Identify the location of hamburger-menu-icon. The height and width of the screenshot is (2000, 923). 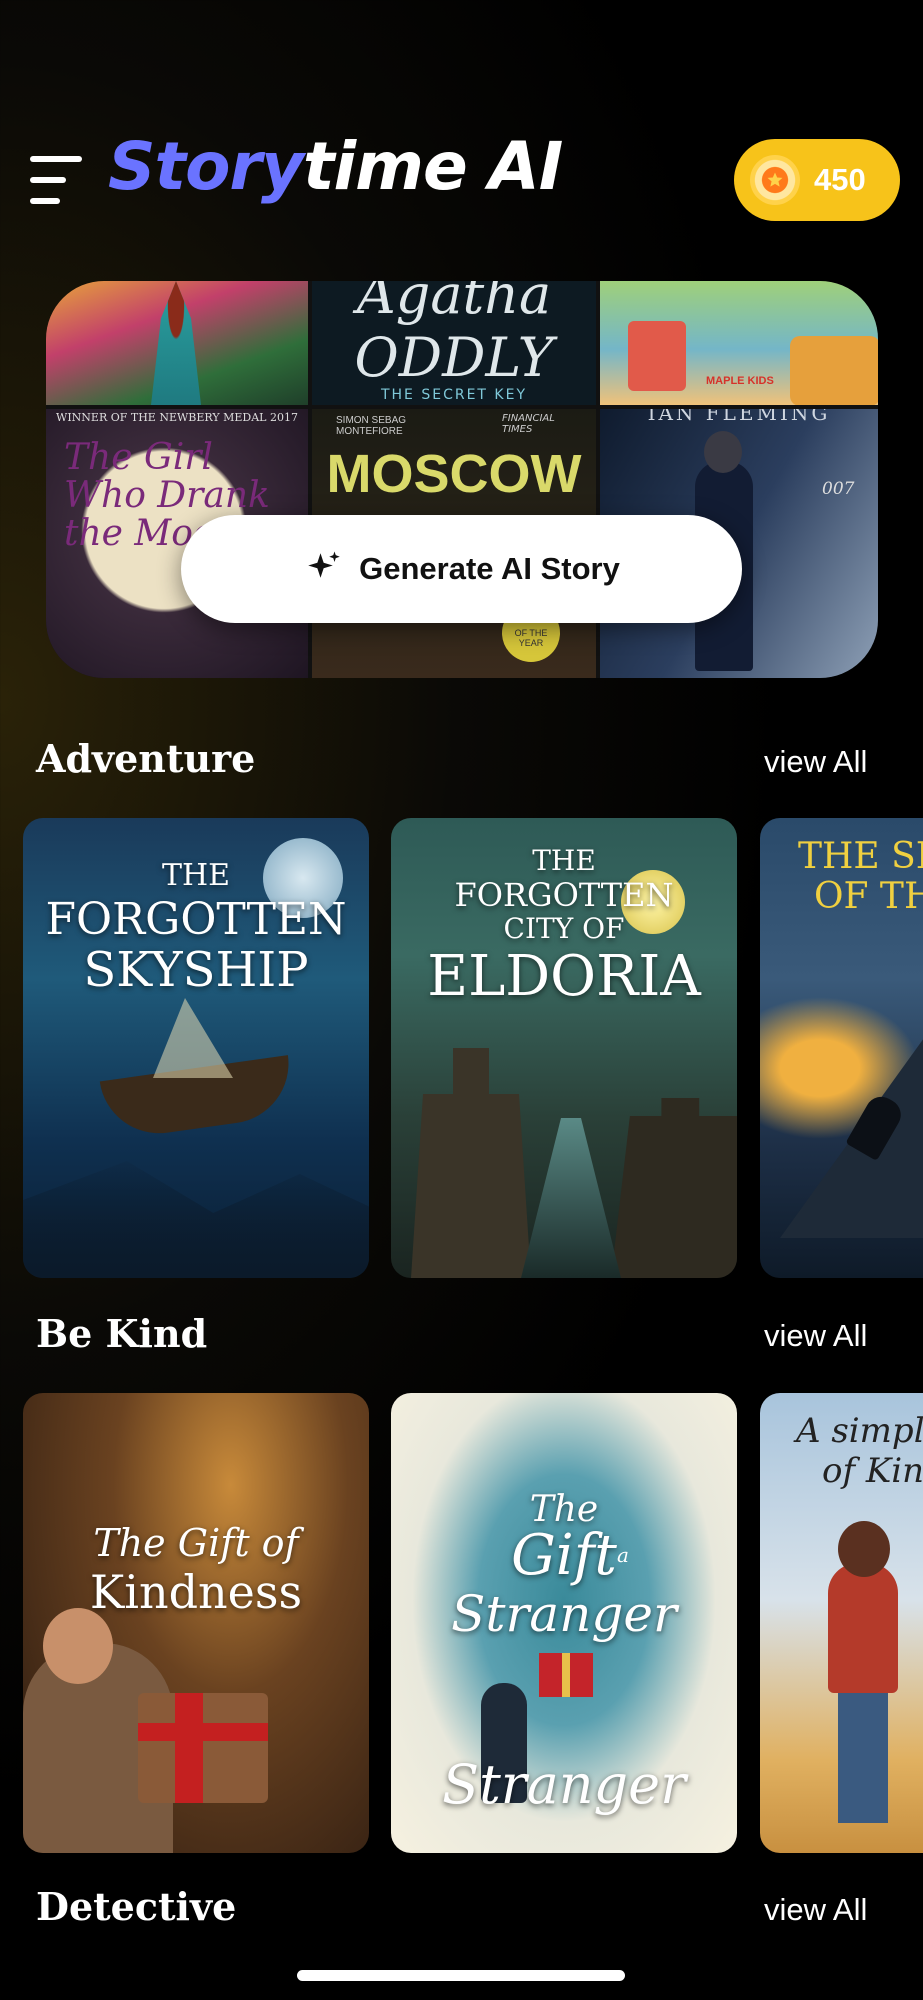
(56, 159).